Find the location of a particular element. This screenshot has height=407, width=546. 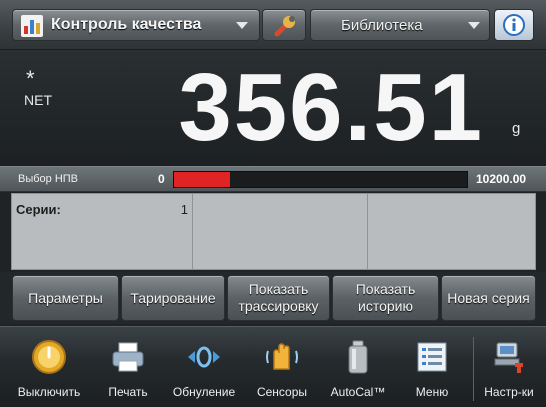

capacity-bar-fill is located at coordinates (202, 179).